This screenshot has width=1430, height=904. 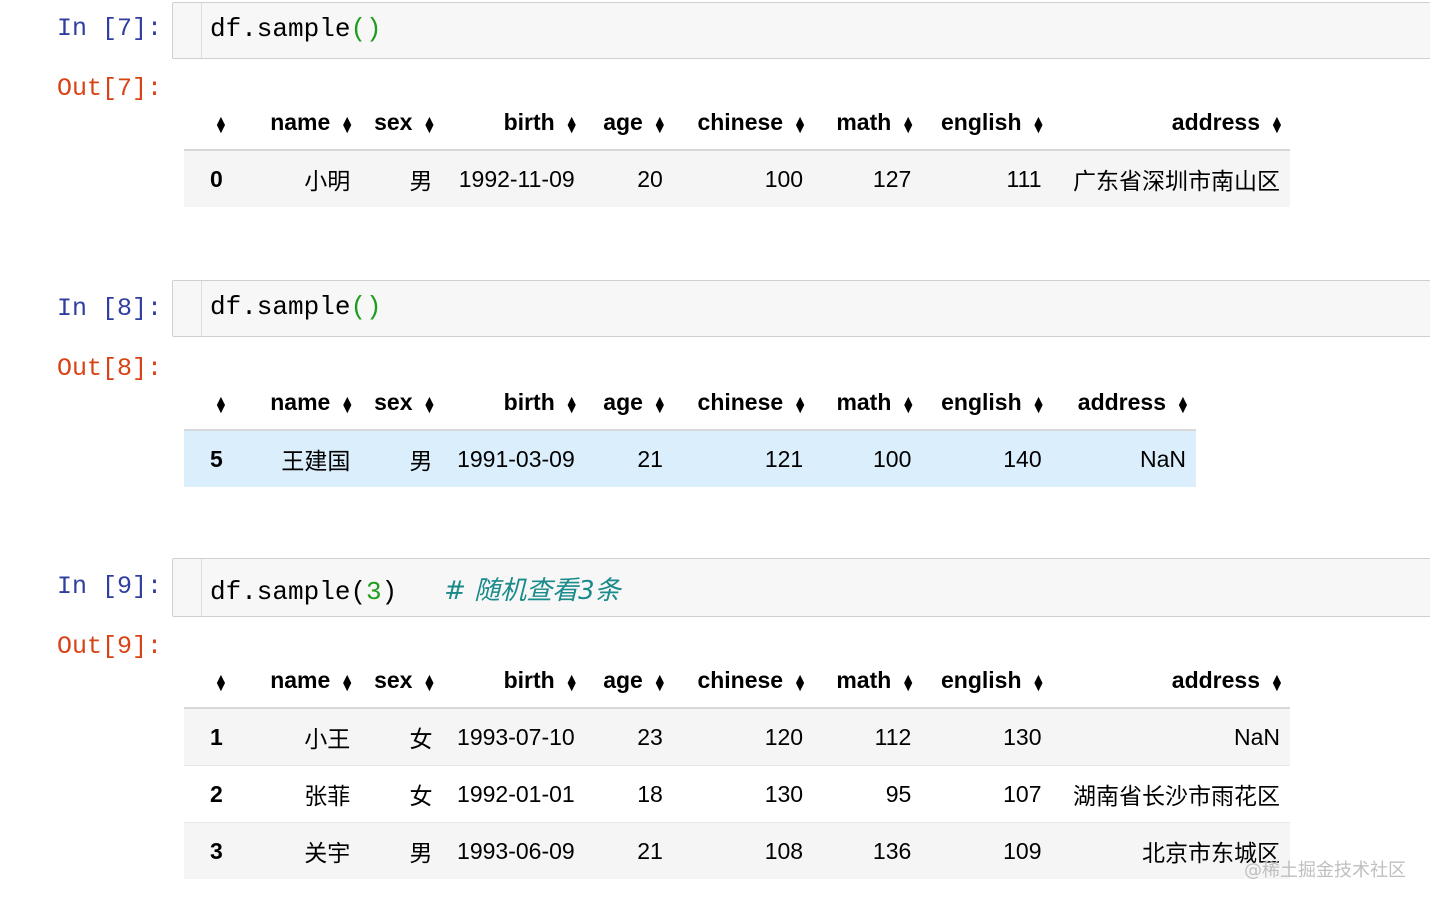 What do you see at coordinates (628, 794) in the screenshot?
I see `cell-age: 18` at bounding box center [628, 794].